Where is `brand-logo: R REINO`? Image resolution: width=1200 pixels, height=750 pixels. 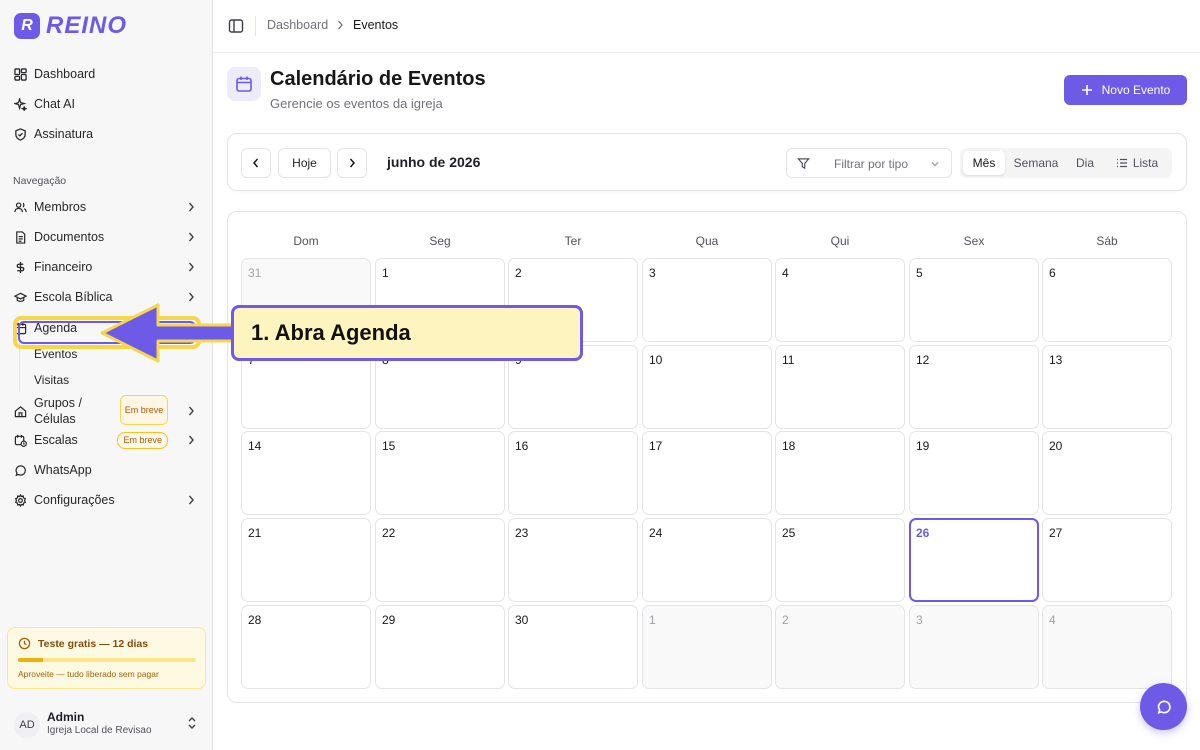
brand-logo: R REINO is located at coordinates (70, 26).